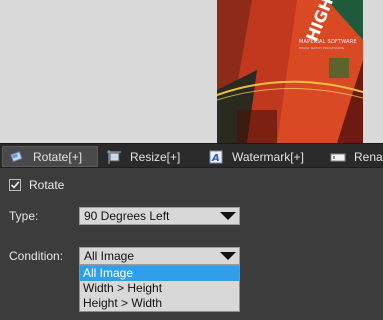 The height and width of the screenshot is (320, 383). I want to click on resize-icon, so click(114, 157).